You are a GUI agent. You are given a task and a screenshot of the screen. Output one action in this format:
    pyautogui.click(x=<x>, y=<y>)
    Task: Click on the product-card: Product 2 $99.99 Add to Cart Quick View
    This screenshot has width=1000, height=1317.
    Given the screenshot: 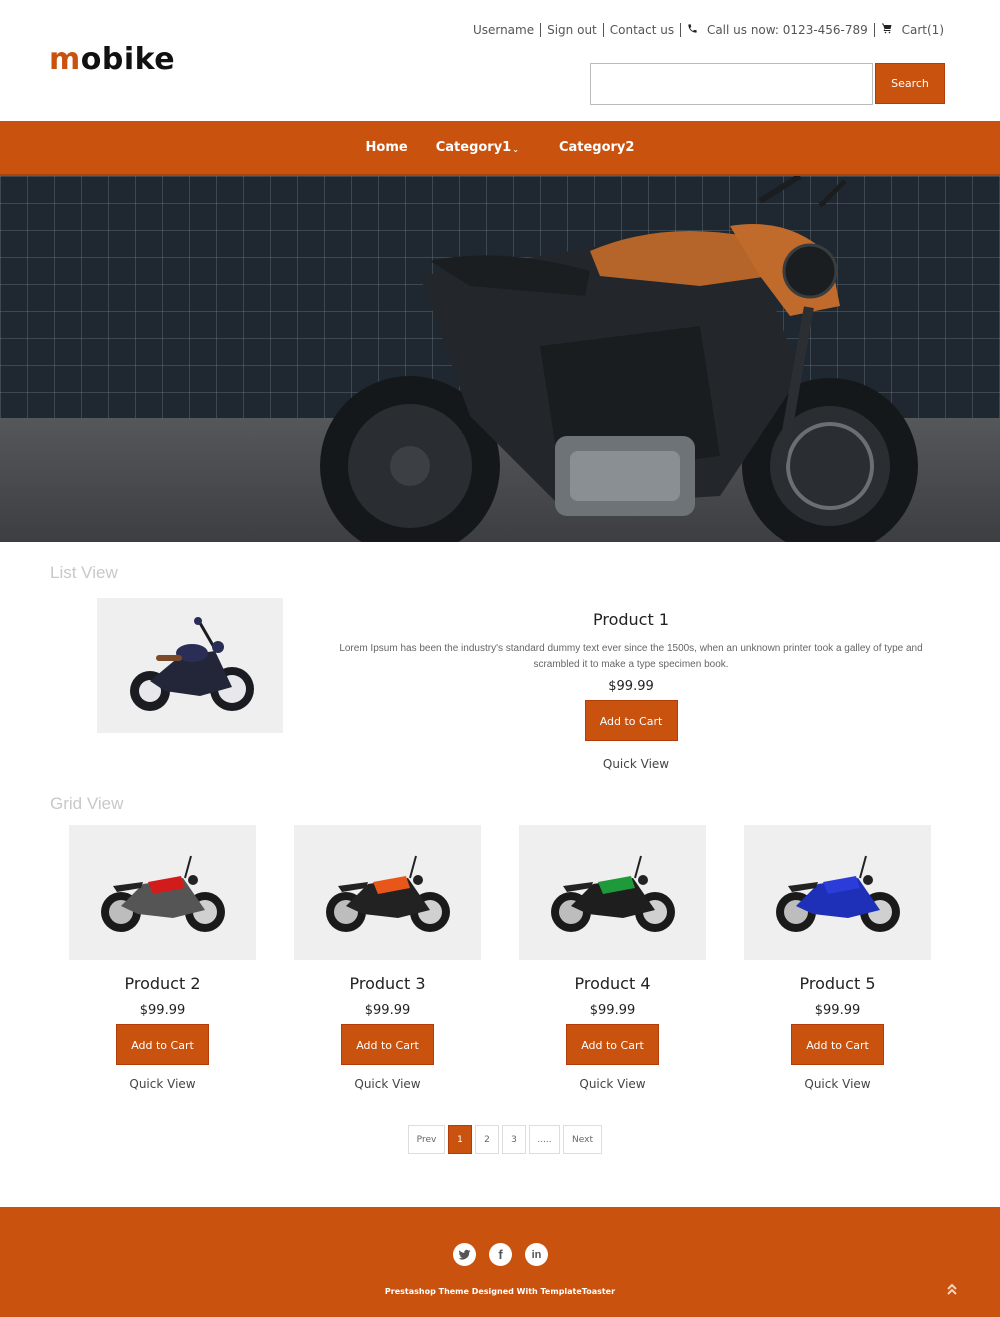 What is the action you would take?
    pyautogui.click(x=162, y=958)
    